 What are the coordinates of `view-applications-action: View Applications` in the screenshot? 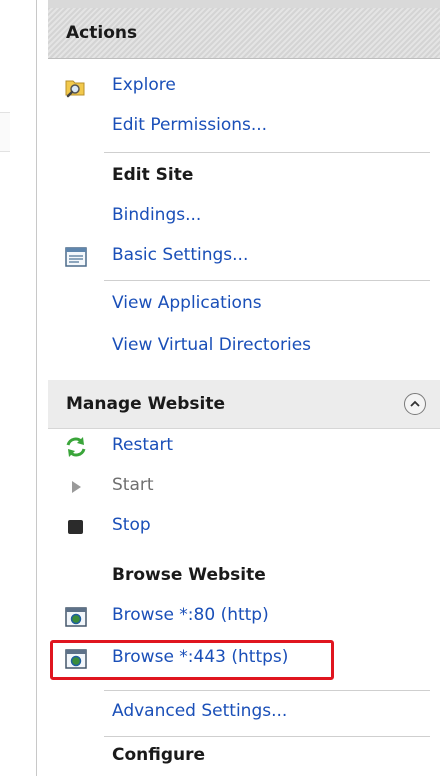 It's located at (244, 305).